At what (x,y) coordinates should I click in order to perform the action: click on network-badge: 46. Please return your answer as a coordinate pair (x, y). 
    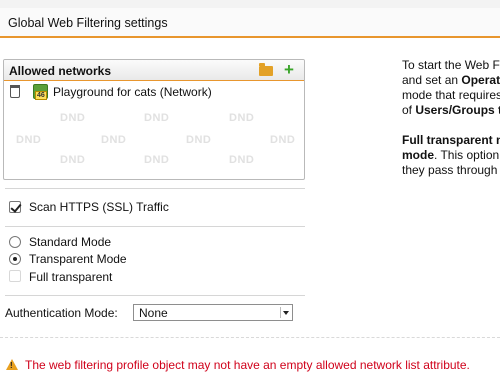
    Looking at the image, I should click on (41, 95).